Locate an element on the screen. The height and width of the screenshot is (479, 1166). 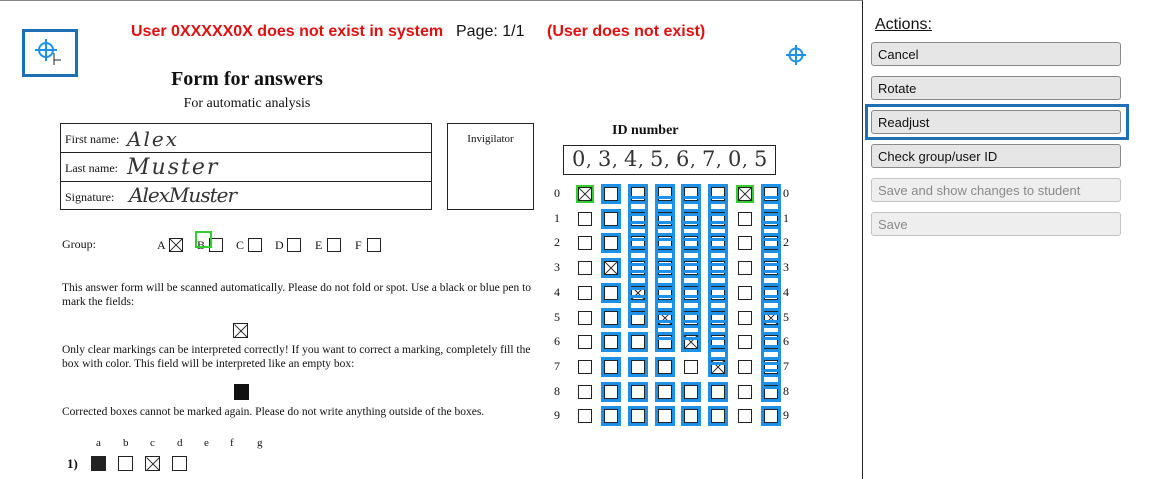
check-group-user-id-button: Check group/user ID is located at coordinates (996, 156).